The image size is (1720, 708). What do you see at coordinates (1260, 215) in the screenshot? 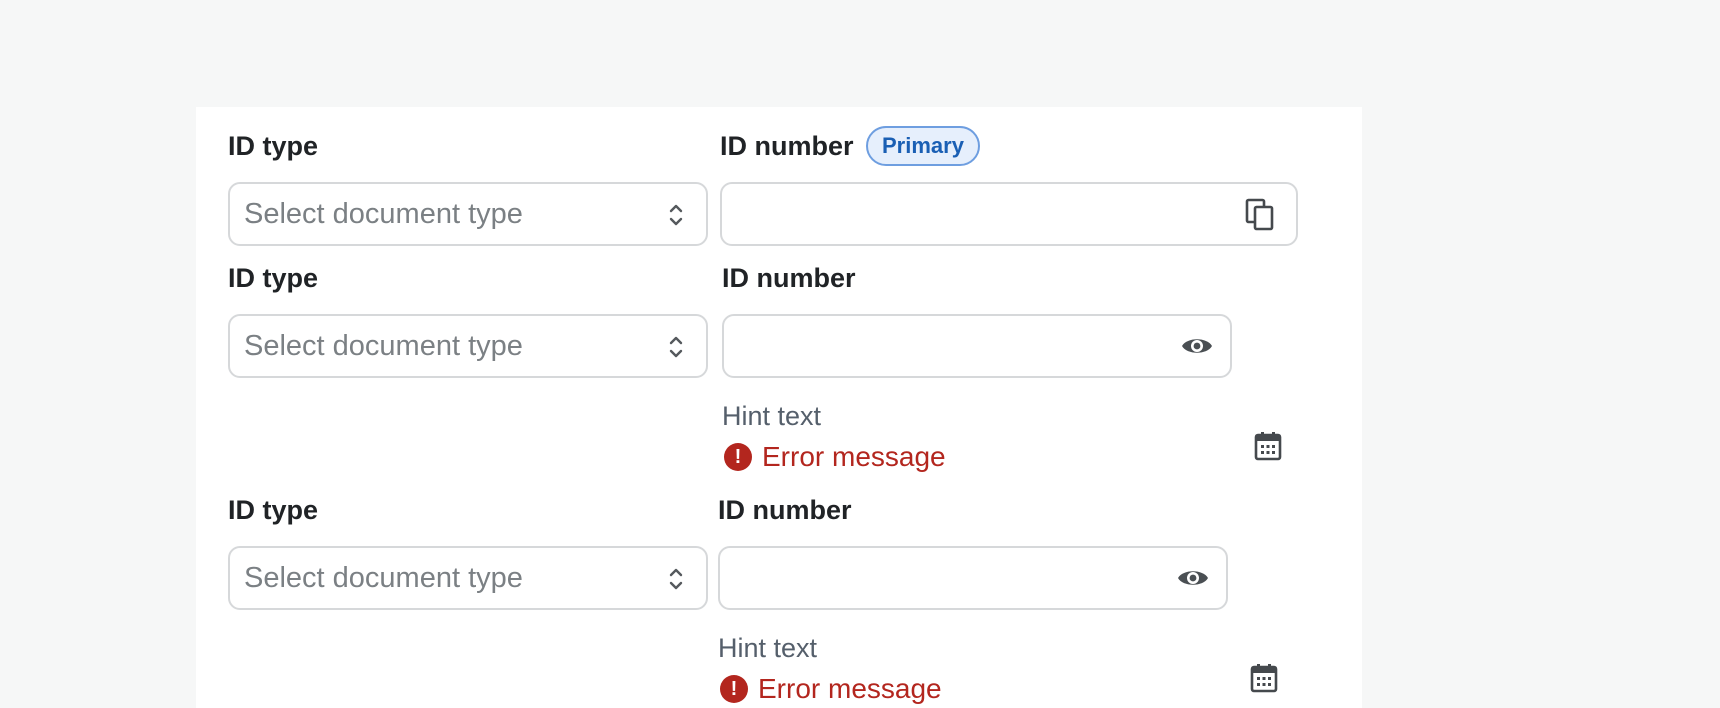
I see `copy-icon` at bounding box center [1260, 215].